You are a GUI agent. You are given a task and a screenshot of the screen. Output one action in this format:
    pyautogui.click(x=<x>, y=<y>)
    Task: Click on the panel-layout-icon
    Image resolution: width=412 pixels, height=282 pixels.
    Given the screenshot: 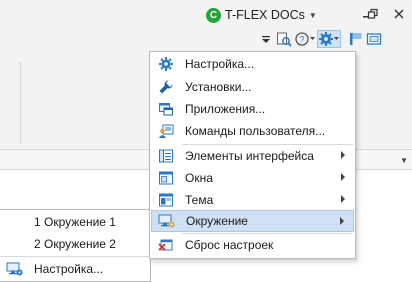 What is the action you would take?
    pyautogui.click(x=374, y=39)
    